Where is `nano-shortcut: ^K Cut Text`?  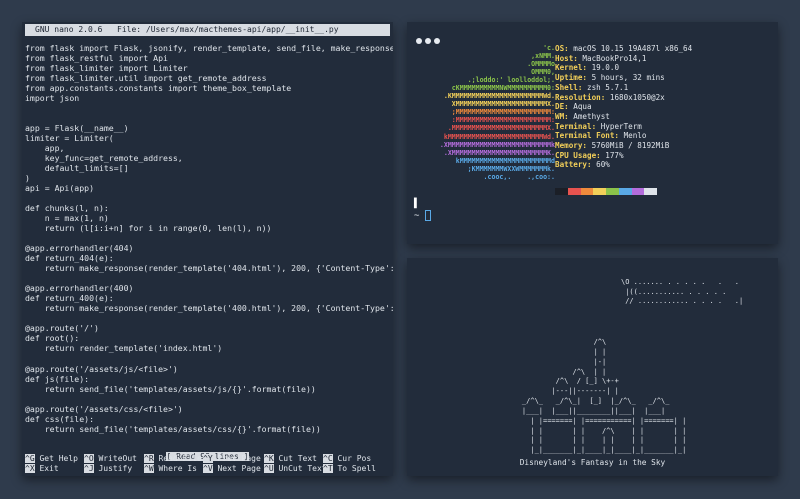 nano-shortcut: ^K Cut Text is located at coordinates (290, 459).